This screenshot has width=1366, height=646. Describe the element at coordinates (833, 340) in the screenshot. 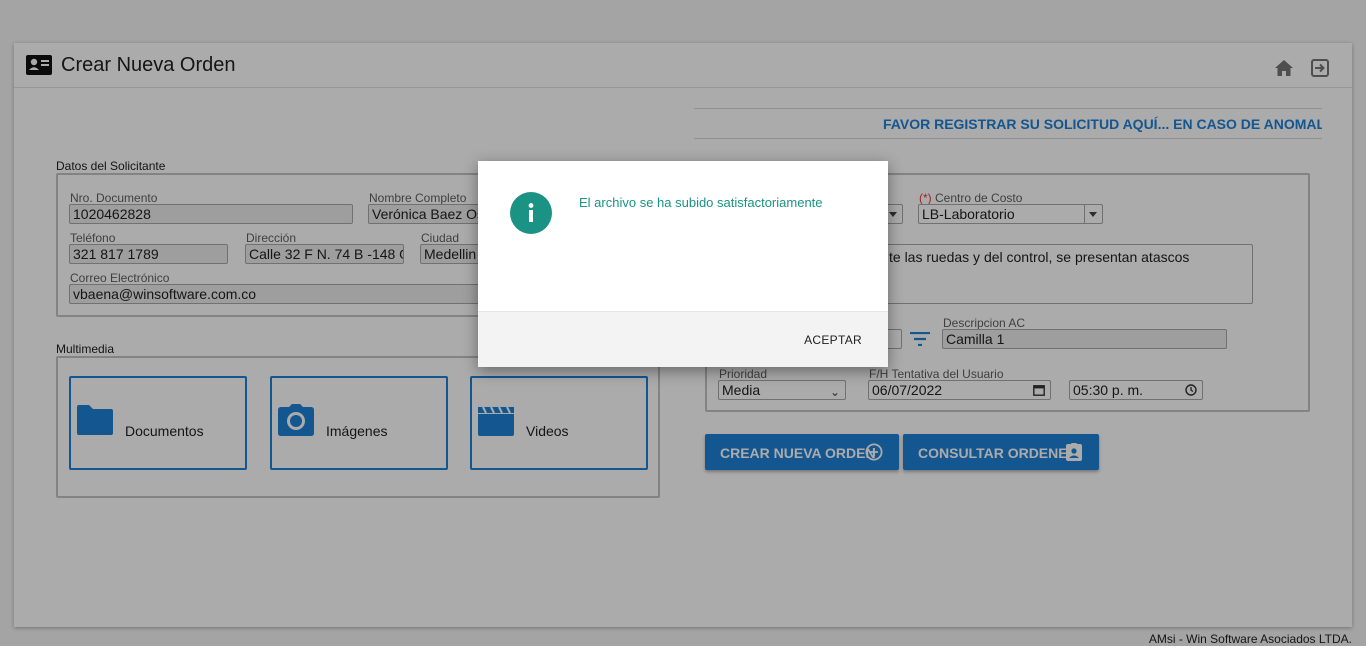

I see `aceptar-button: ACEPTAR` at that location.